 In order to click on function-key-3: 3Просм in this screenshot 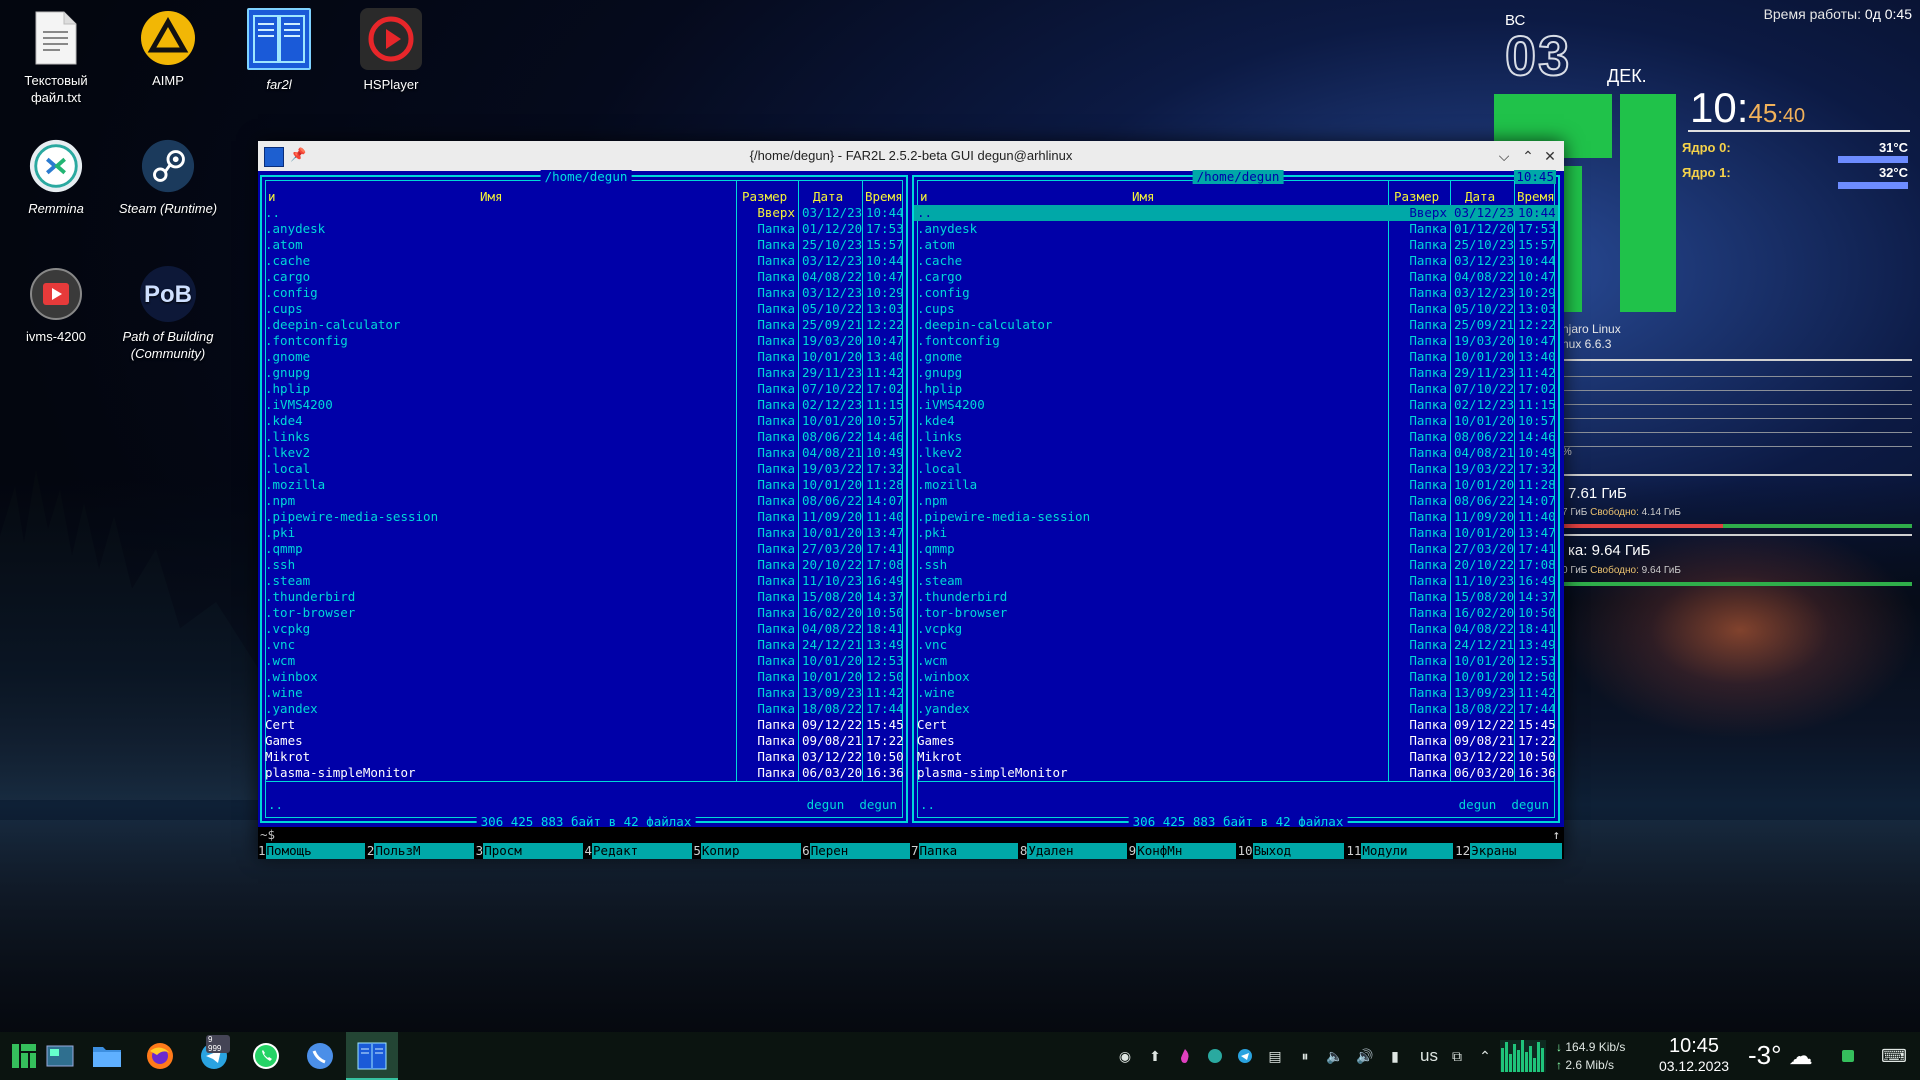, I will do `click(530, 851)`.